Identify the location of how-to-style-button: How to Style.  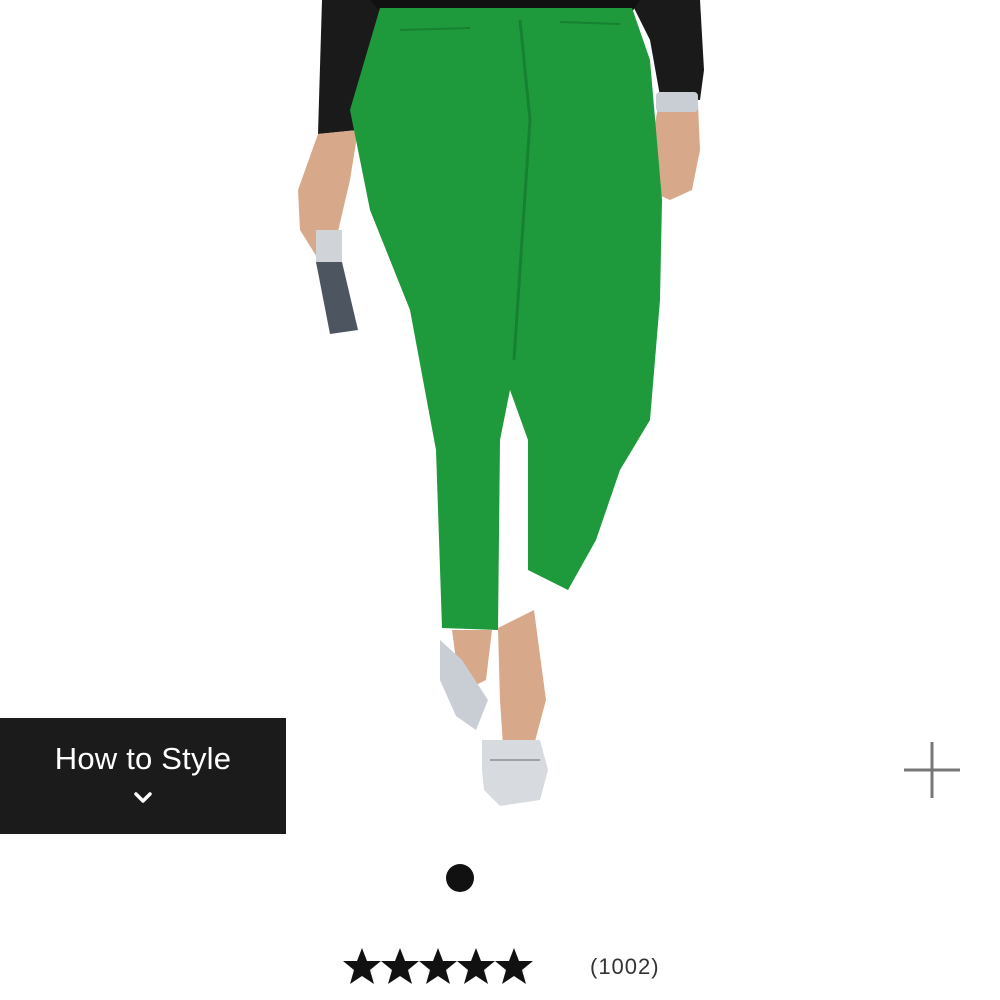
(143, 776).